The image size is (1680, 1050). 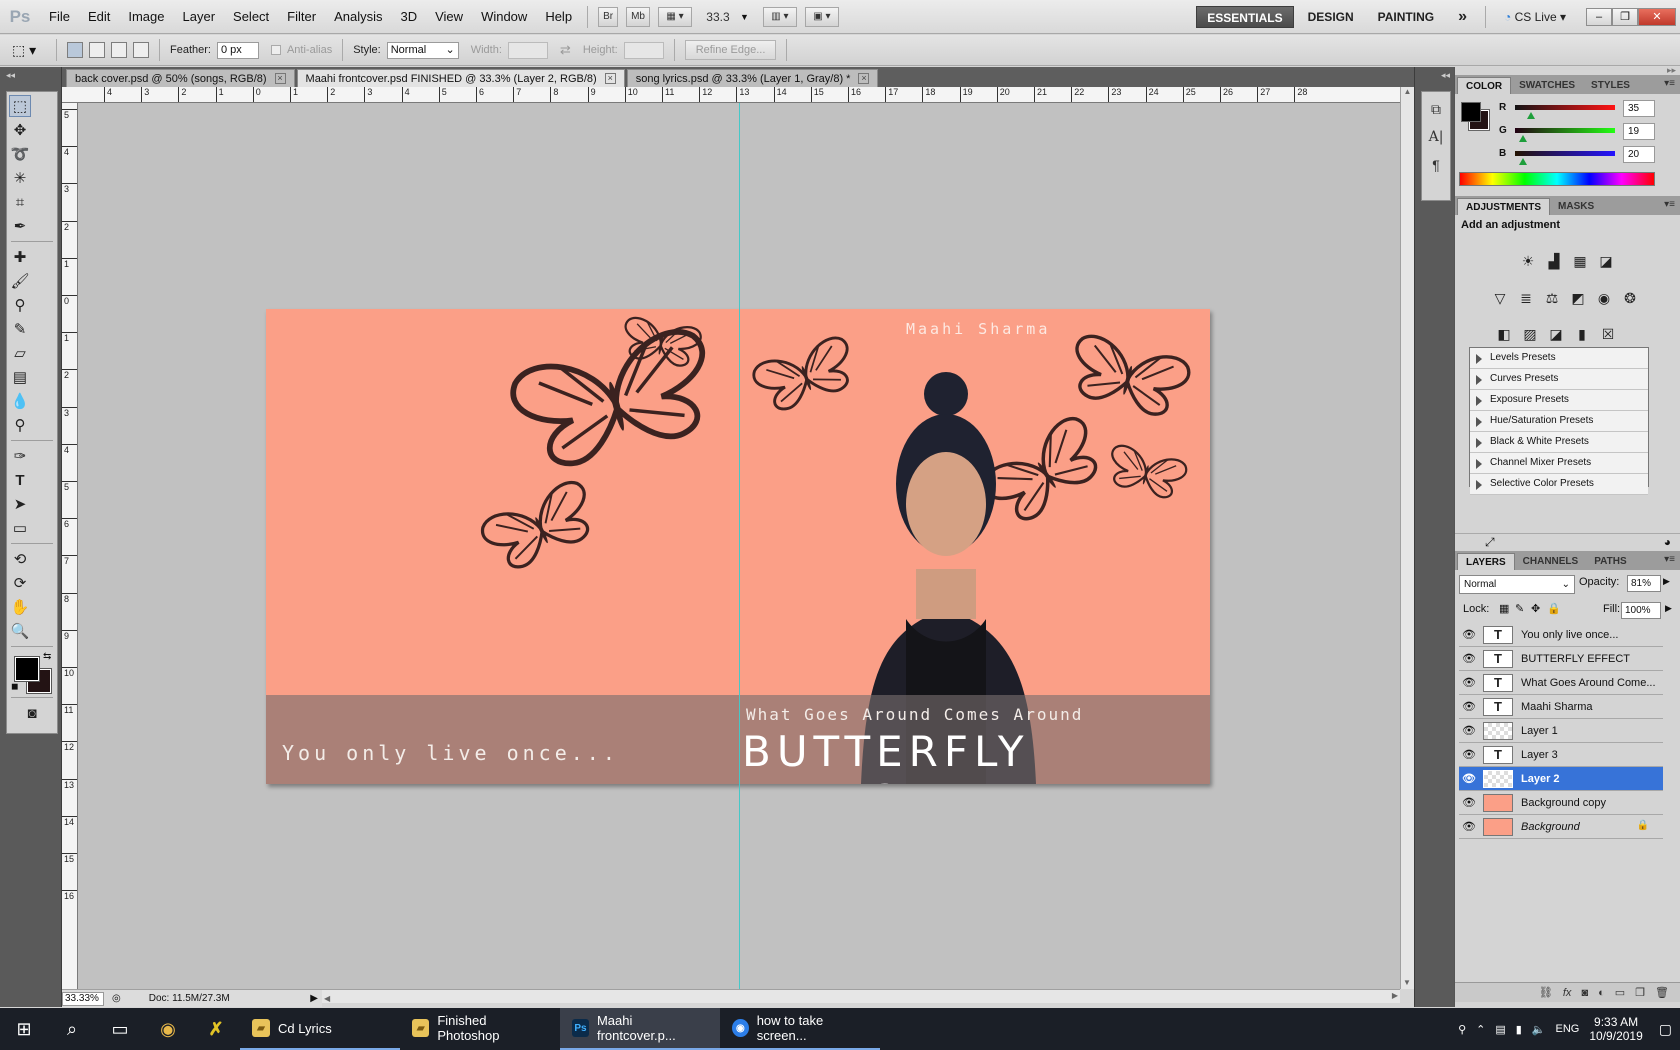 What do you see at coordinates (744, 17) in the screenshot?
I see `zoom-dropdown-icon: ▼` at bounding box center [744, 17].